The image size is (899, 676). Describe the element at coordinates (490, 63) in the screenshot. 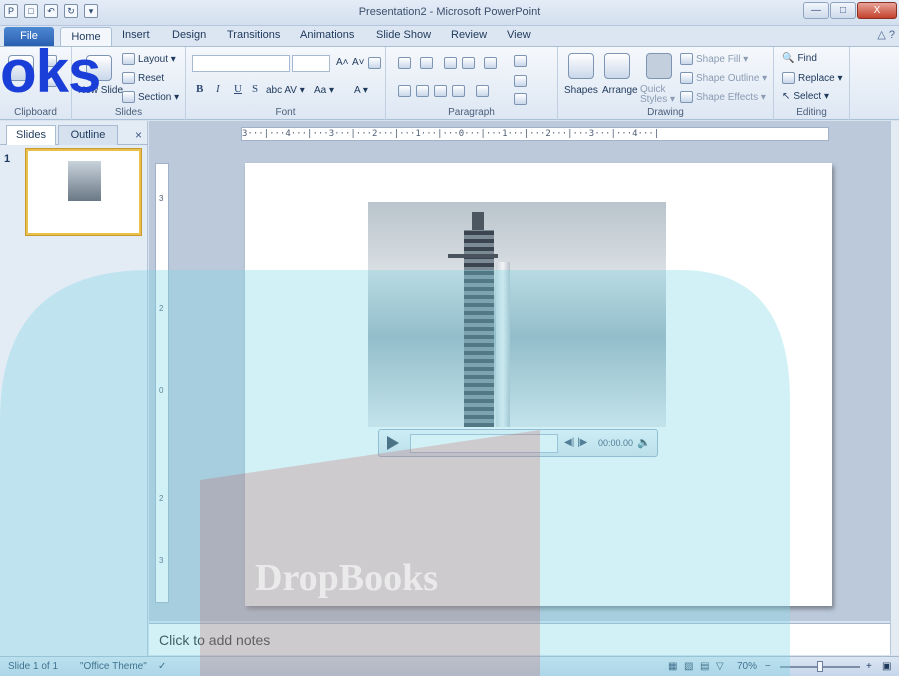

I see `line-spacing-icon` at that location.